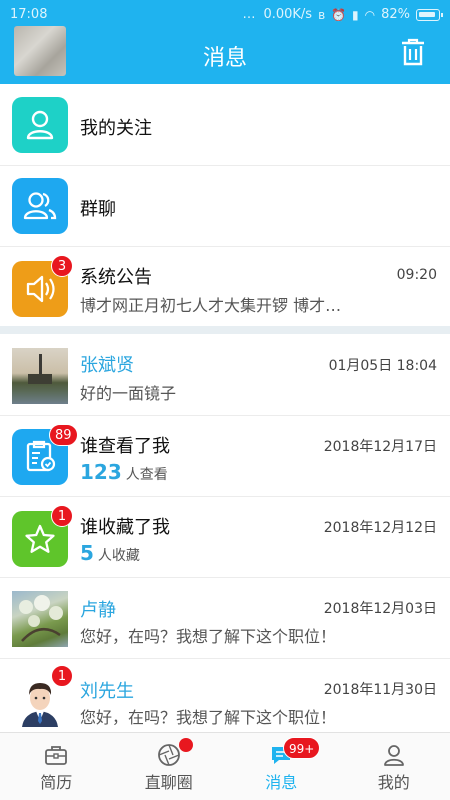 This screenshot has width=450, height=800. Describe the element at coordinates (125, 527) in the screenshot. I see `row-title: 谁收藏了我` at that location.